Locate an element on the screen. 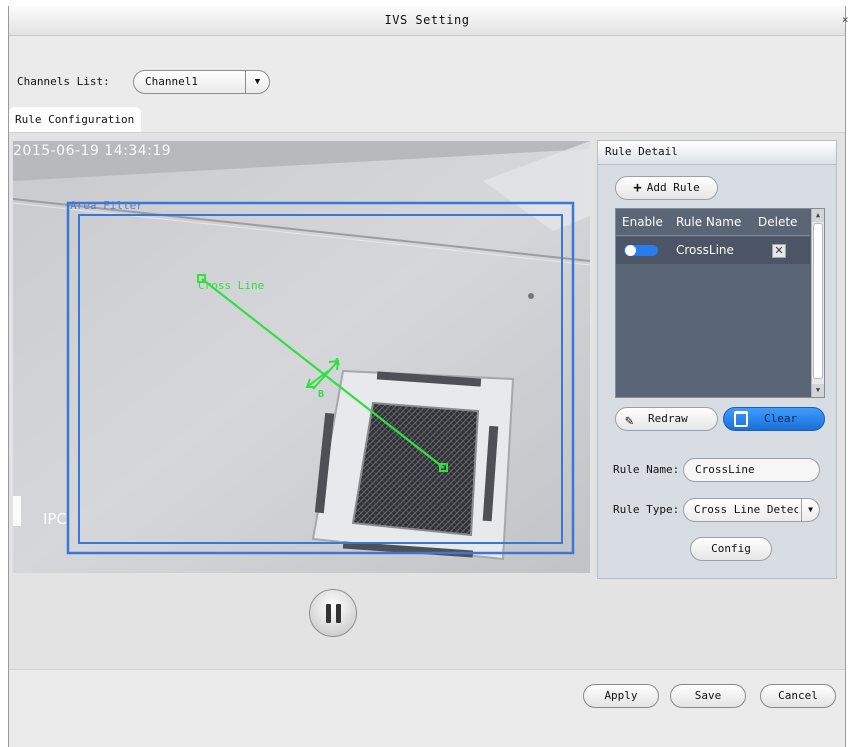 The width and height of the screenshot is (850, 747). window-title: IVS Setting is located at coordinates (427, 20).